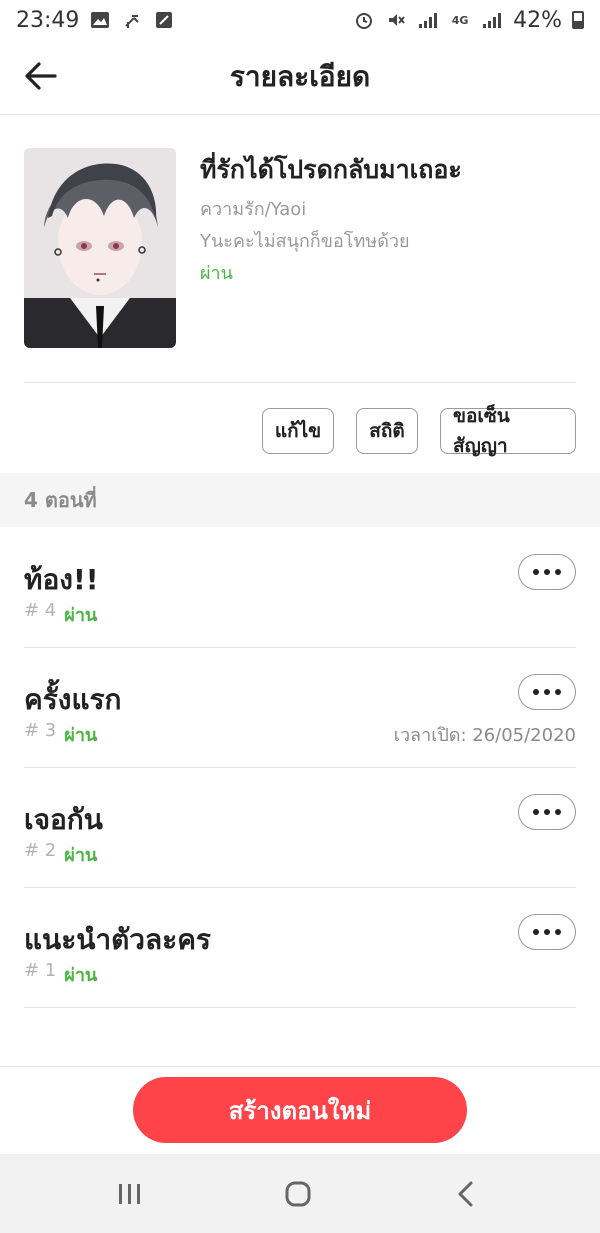  I want to click on book-status: ผ่าน, so click(216, 273).